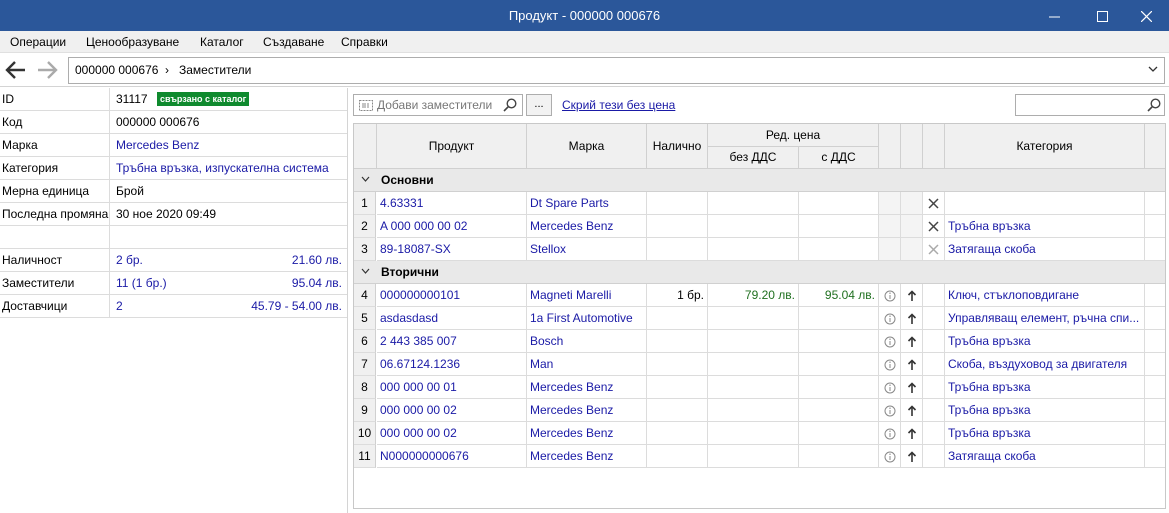 The width and height of the screenshot is (1169, 513). I want to click on group-primary: Основни, so click(759, 180).